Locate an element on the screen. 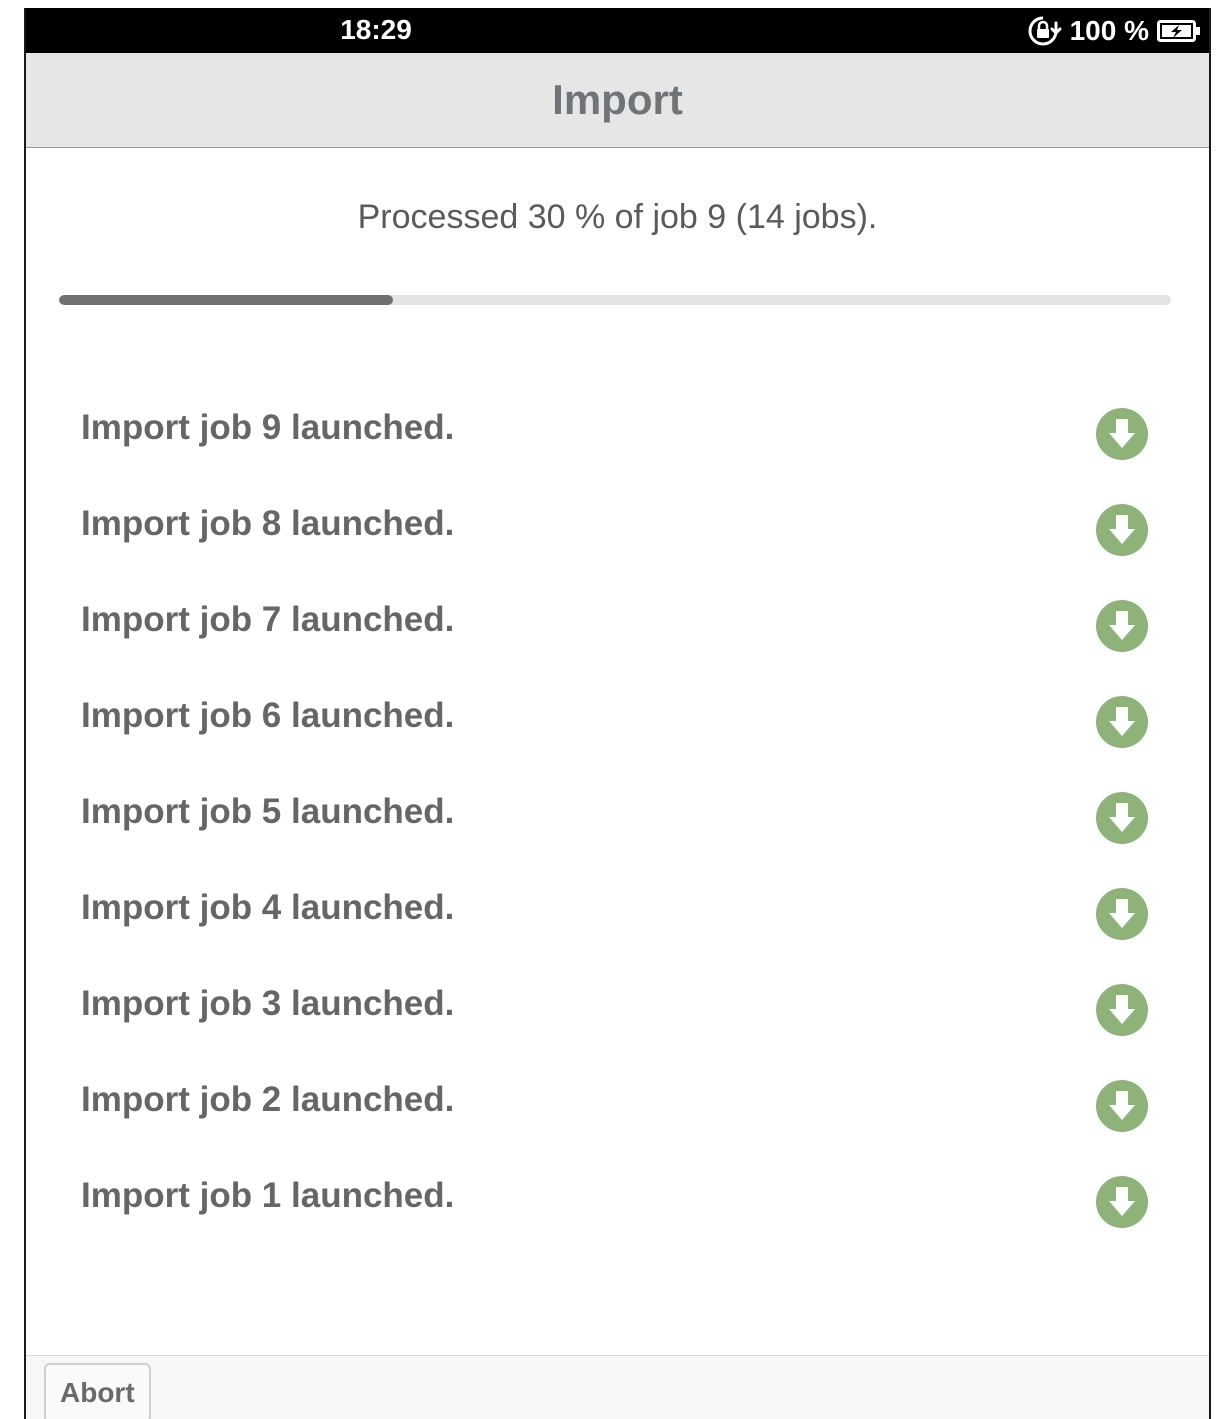 This screenshot has width=1223, height=1419. status-right: 100 % is located at coordinates (1113, 31).